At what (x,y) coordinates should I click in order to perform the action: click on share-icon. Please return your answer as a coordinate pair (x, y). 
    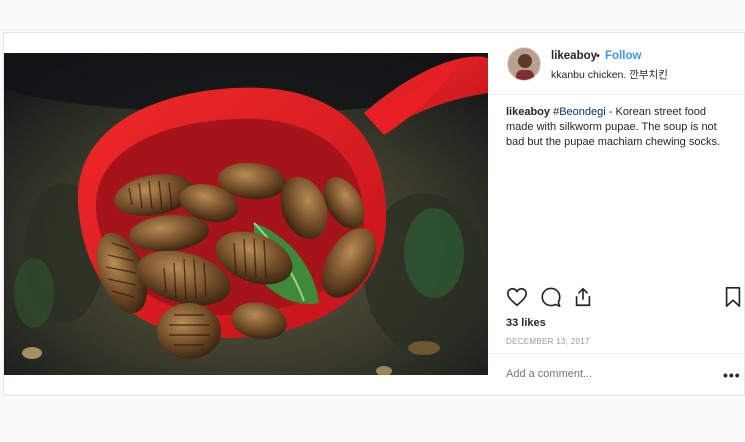
    Looking at the image, I should click on (583, 297).